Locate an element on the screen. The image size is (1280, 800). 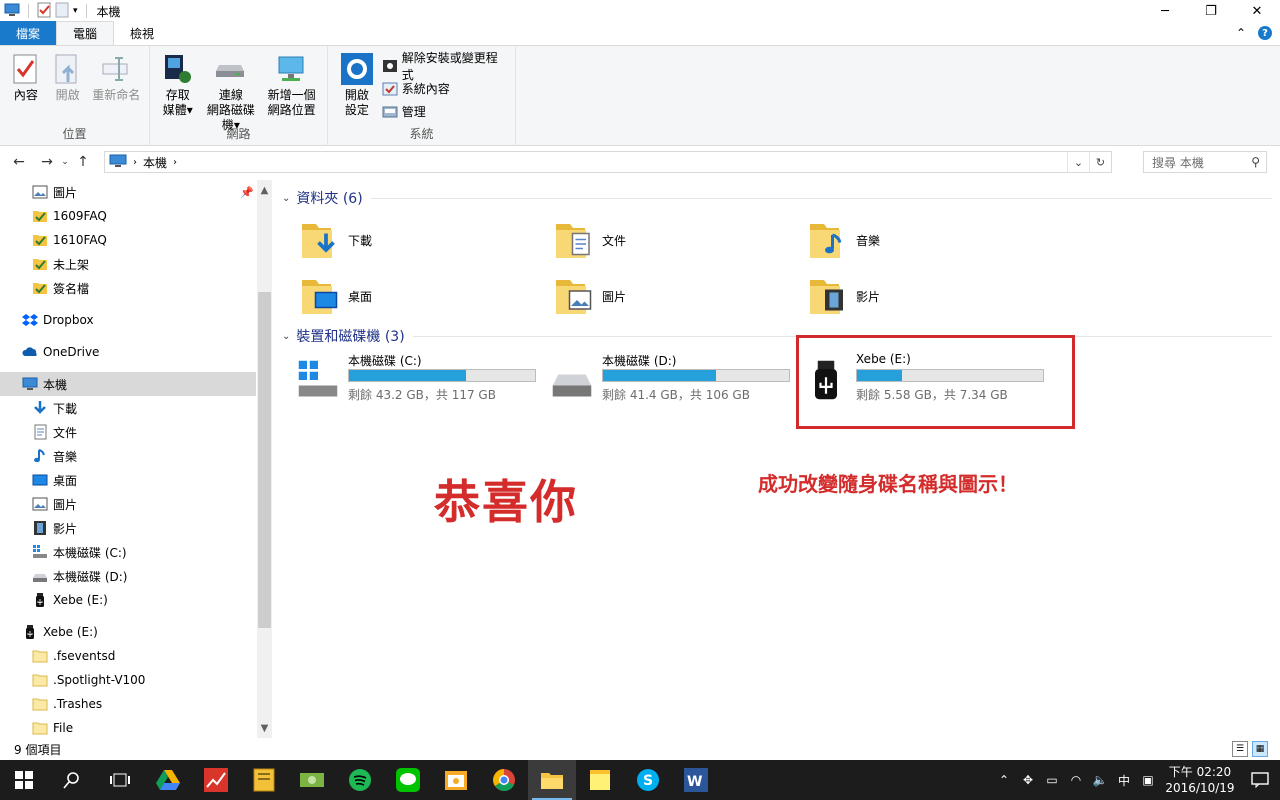
folder-label: 下載 is located at coordinates (360, 240).